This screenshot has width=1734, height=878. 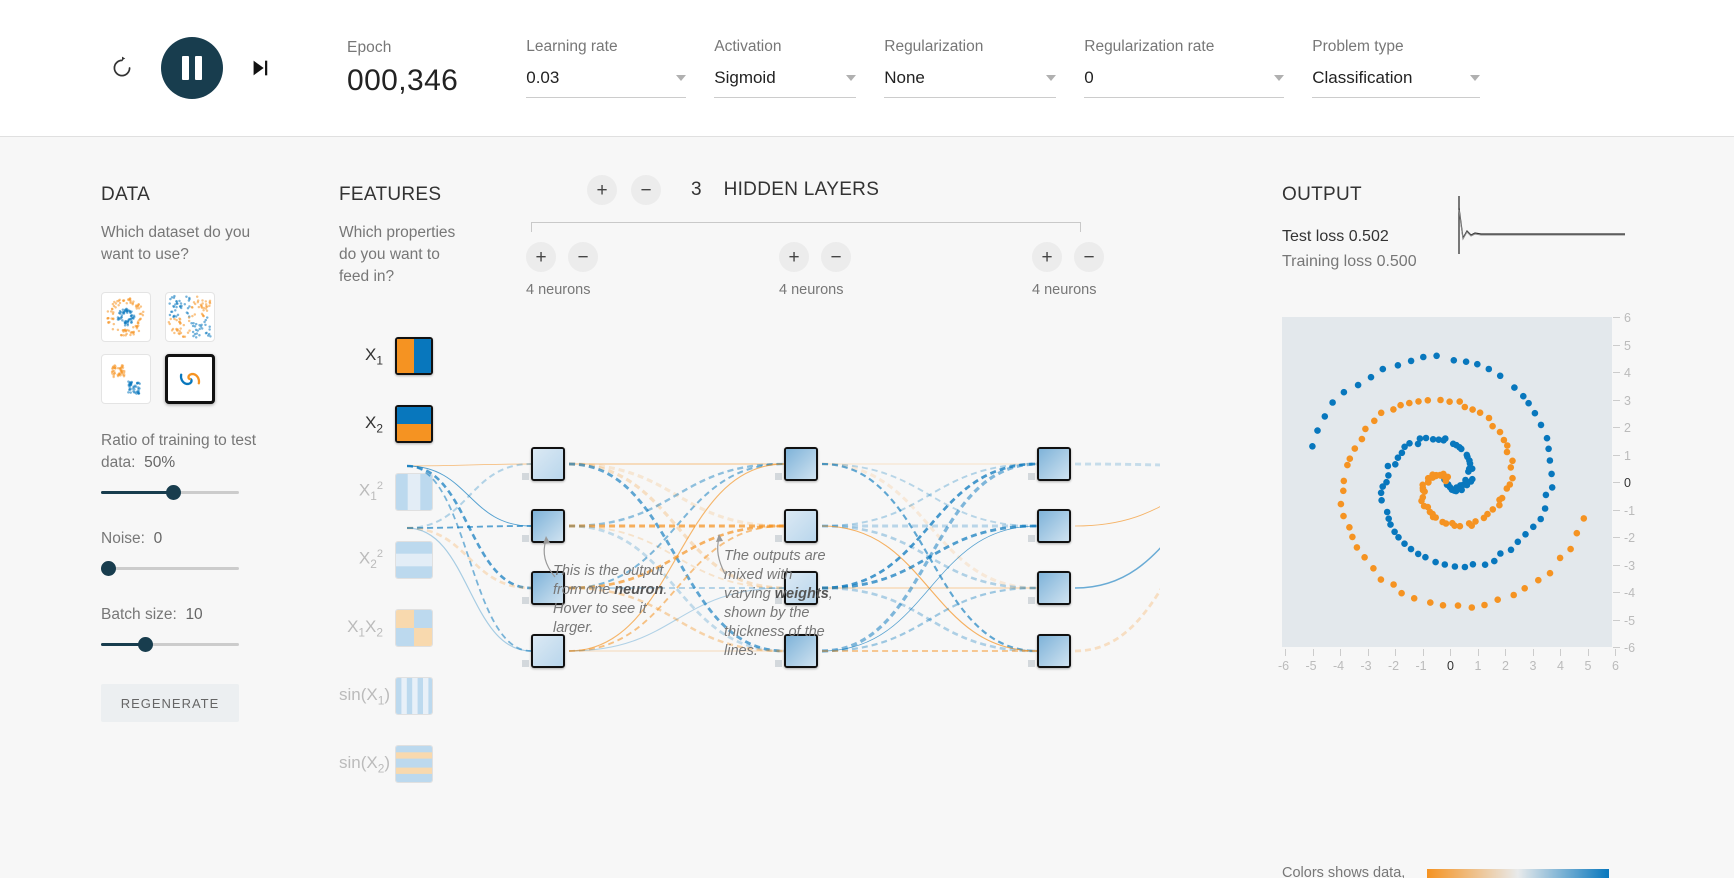 I want to click on neuron-l1-n2, so click(x=548, y=526).